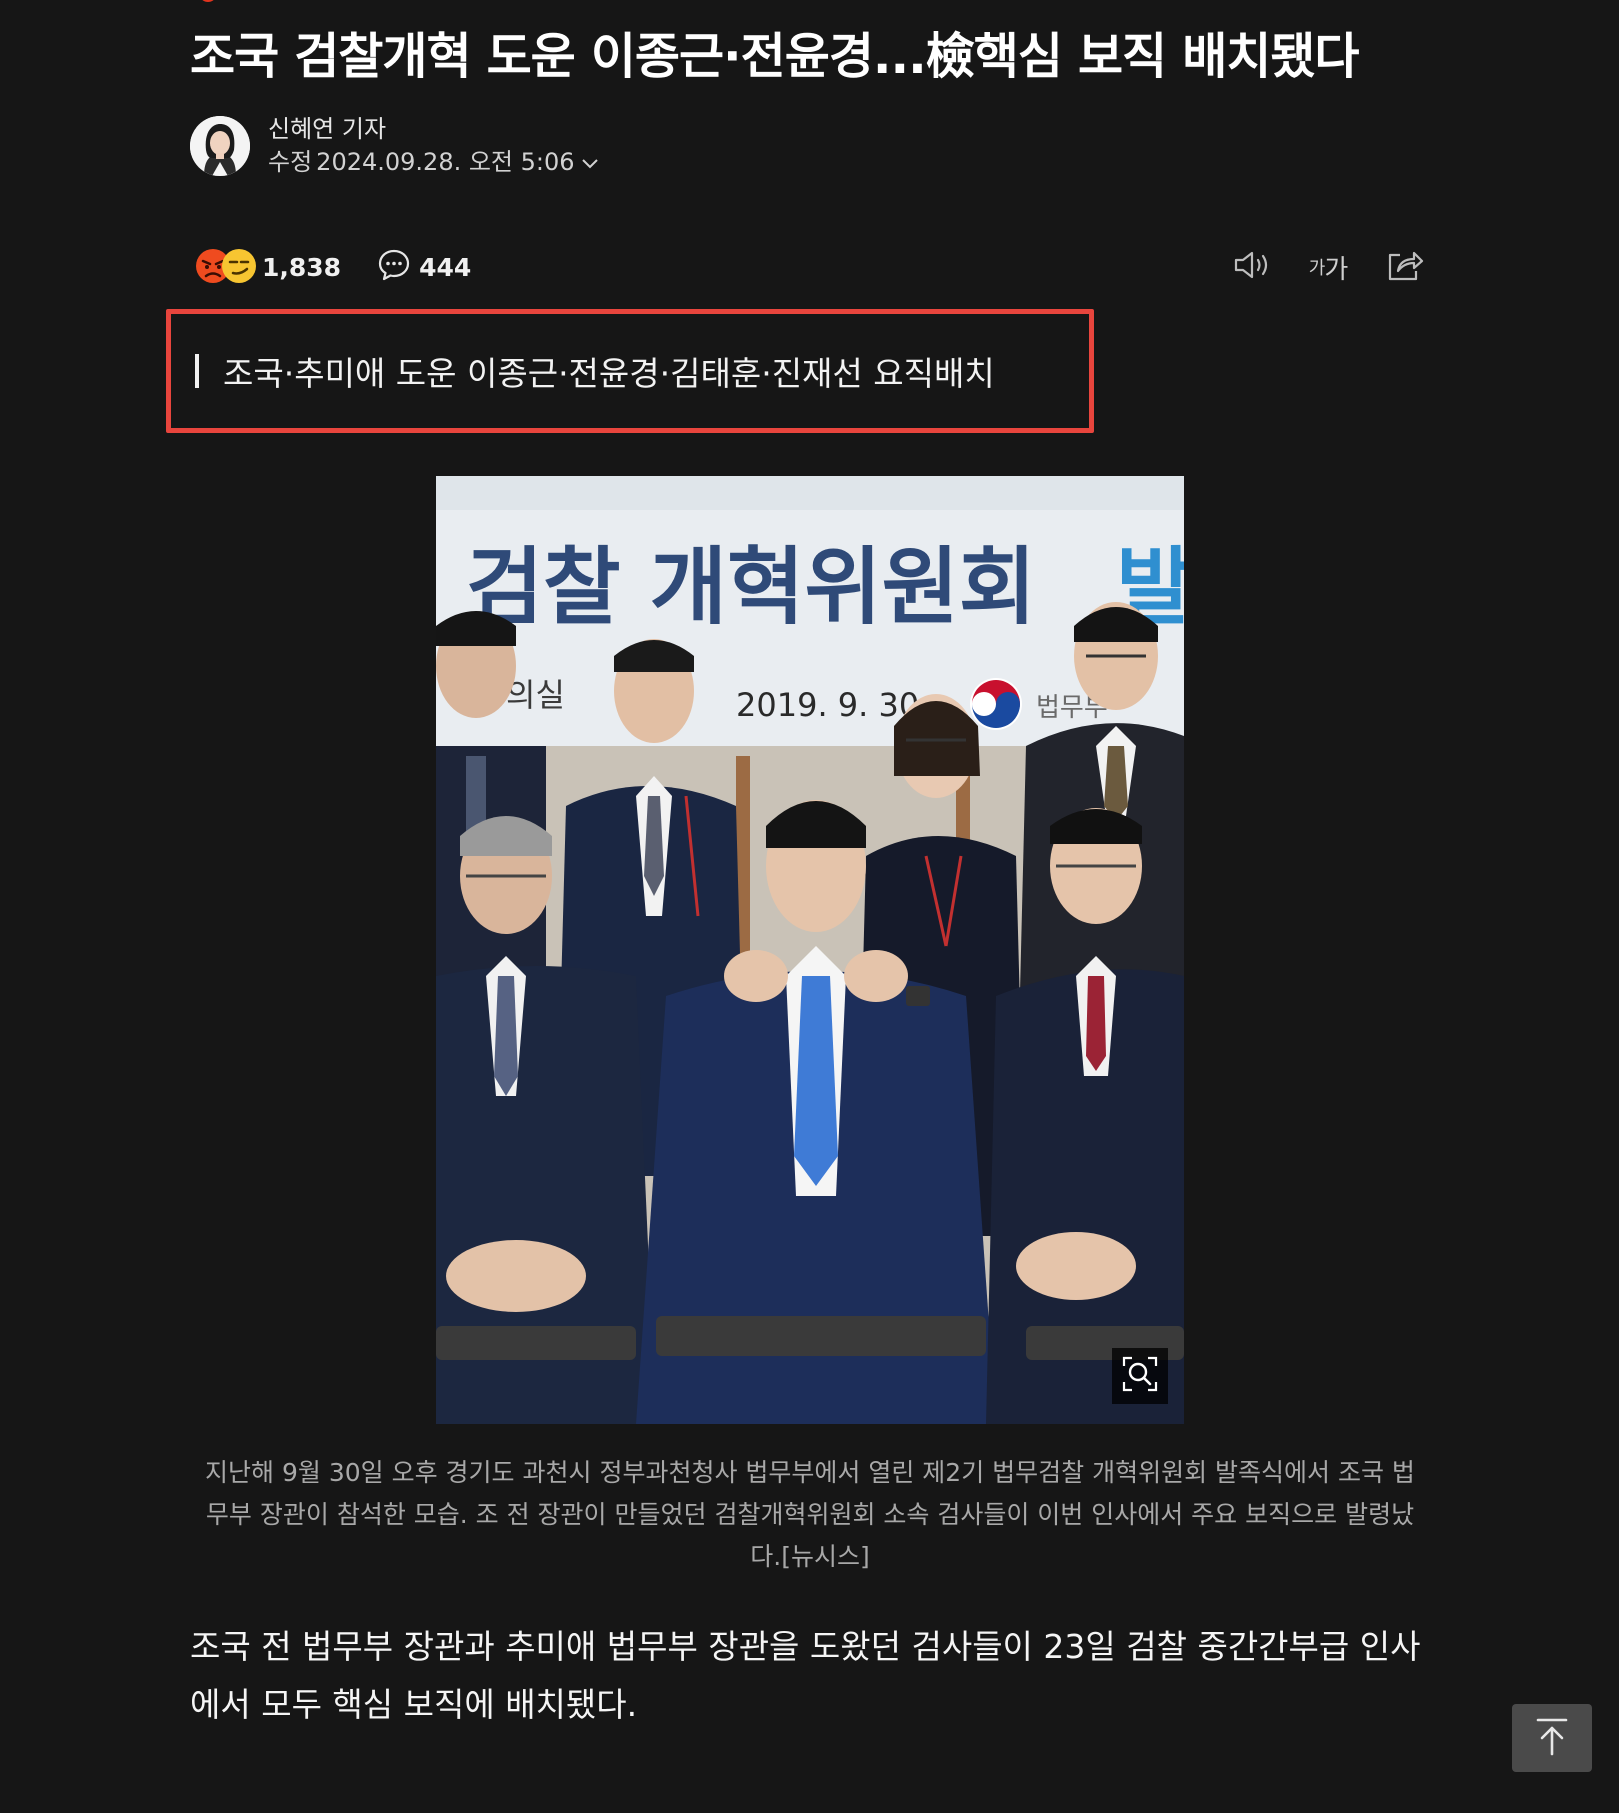 This screenshot has height=1813, width=1619. Describe the element at coordinates (445, 162) in the screenshot. I see `article-date: 2024.09.28. 오전 5:06` at that location.